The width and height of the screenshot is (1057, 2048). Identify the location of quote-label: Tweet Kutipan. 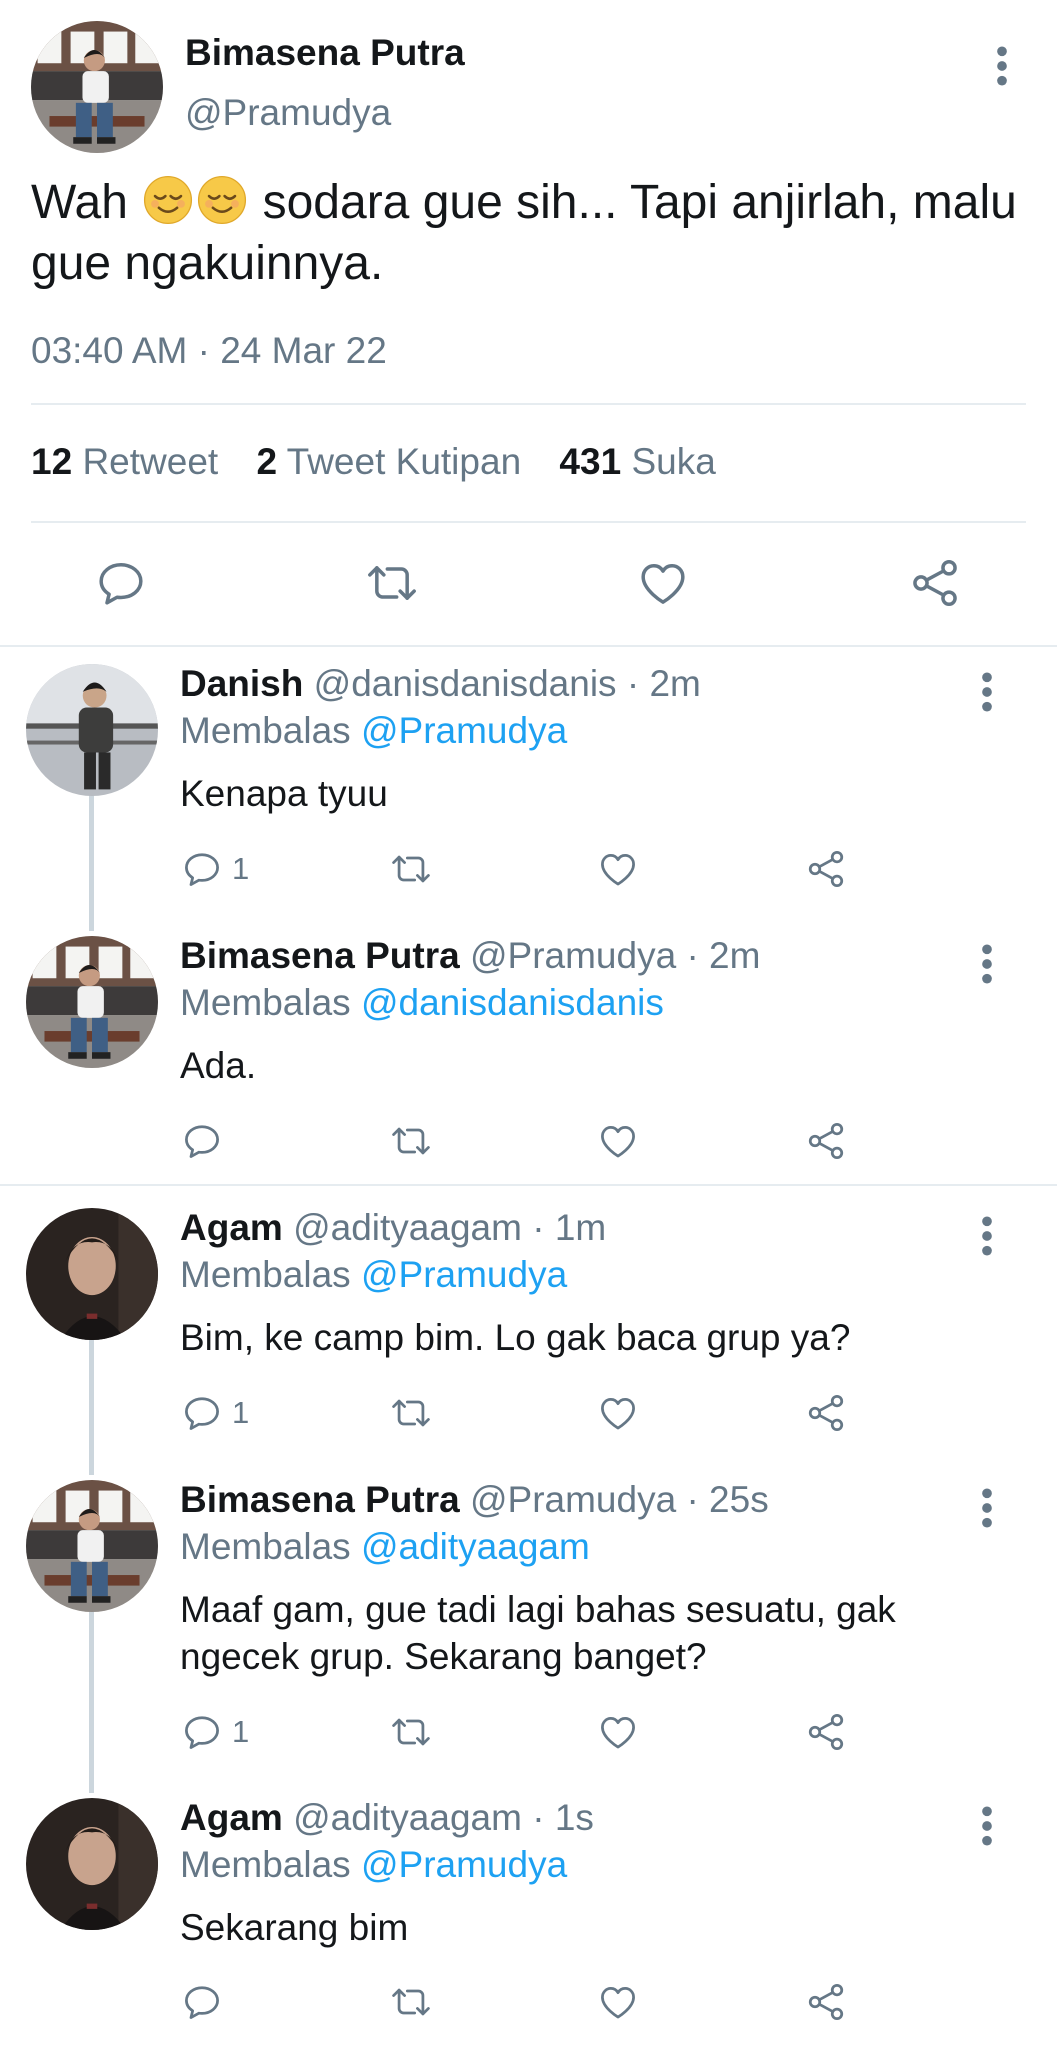
(404, 461).